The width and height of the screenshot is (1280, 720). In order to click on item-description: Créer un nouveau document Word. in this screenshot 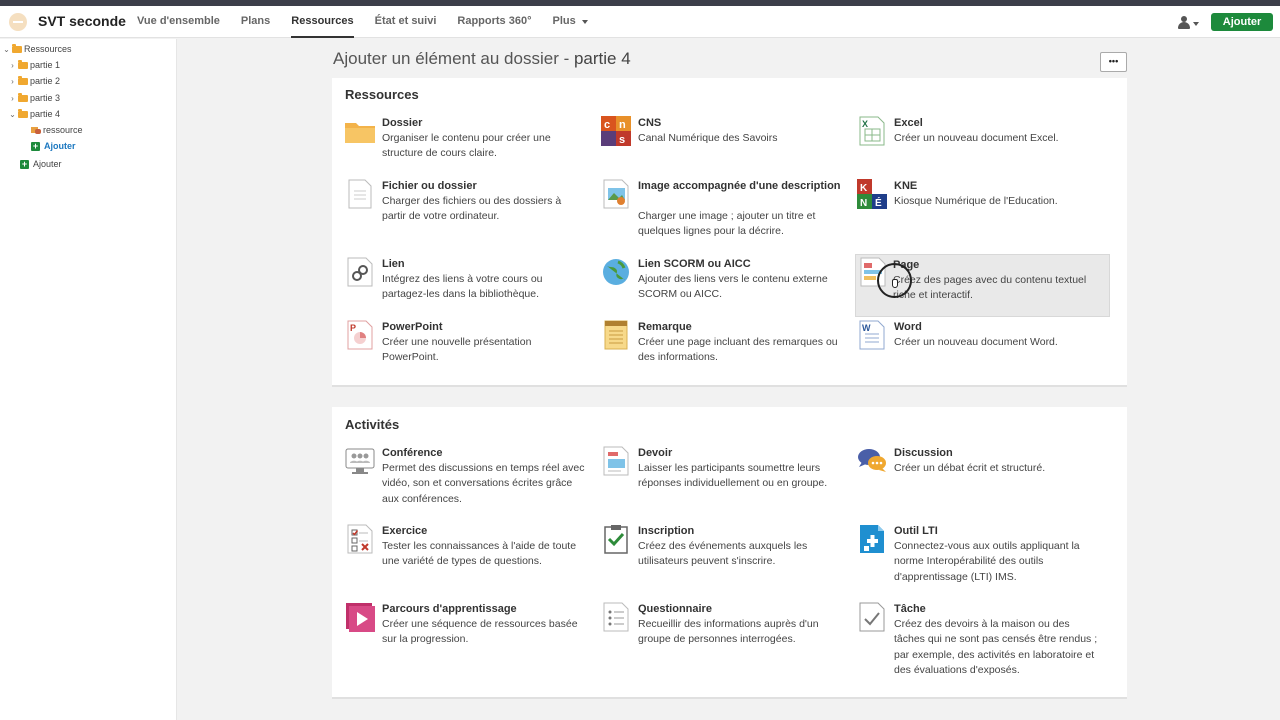, I will do `click(976, 342)`.